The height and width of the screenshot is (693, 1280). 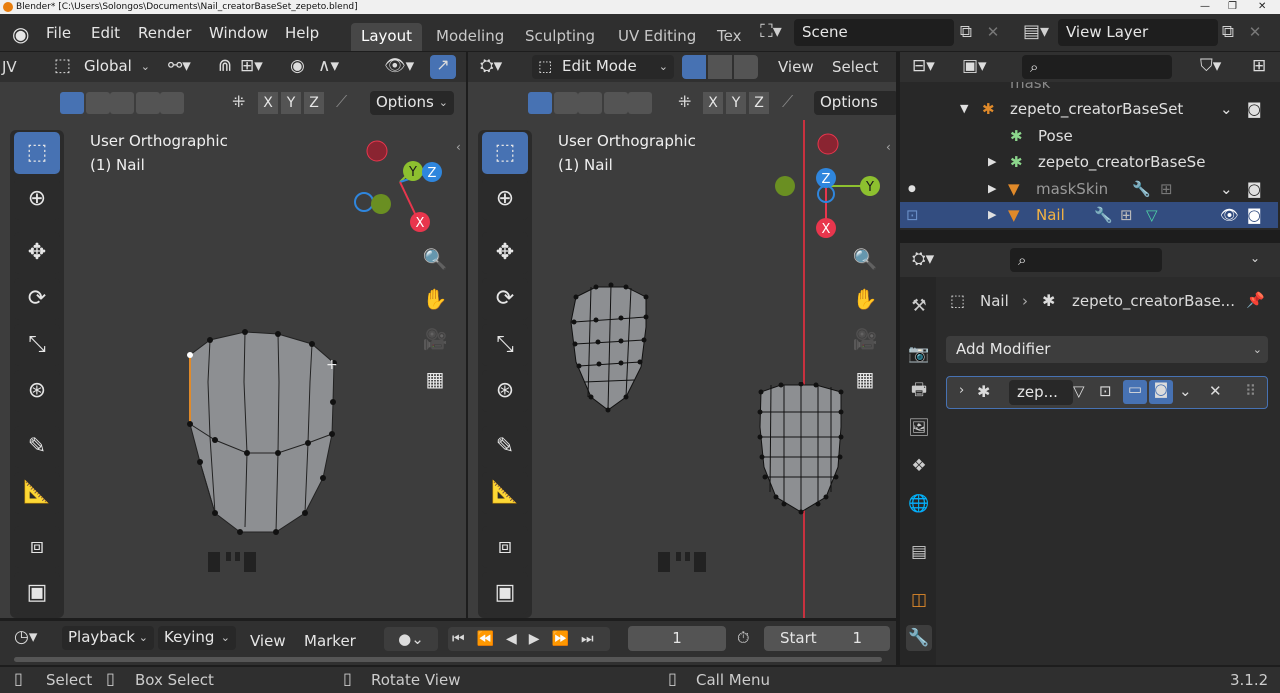 I want to click on close-window-icon: ✕, so click(x=1262, y=7).